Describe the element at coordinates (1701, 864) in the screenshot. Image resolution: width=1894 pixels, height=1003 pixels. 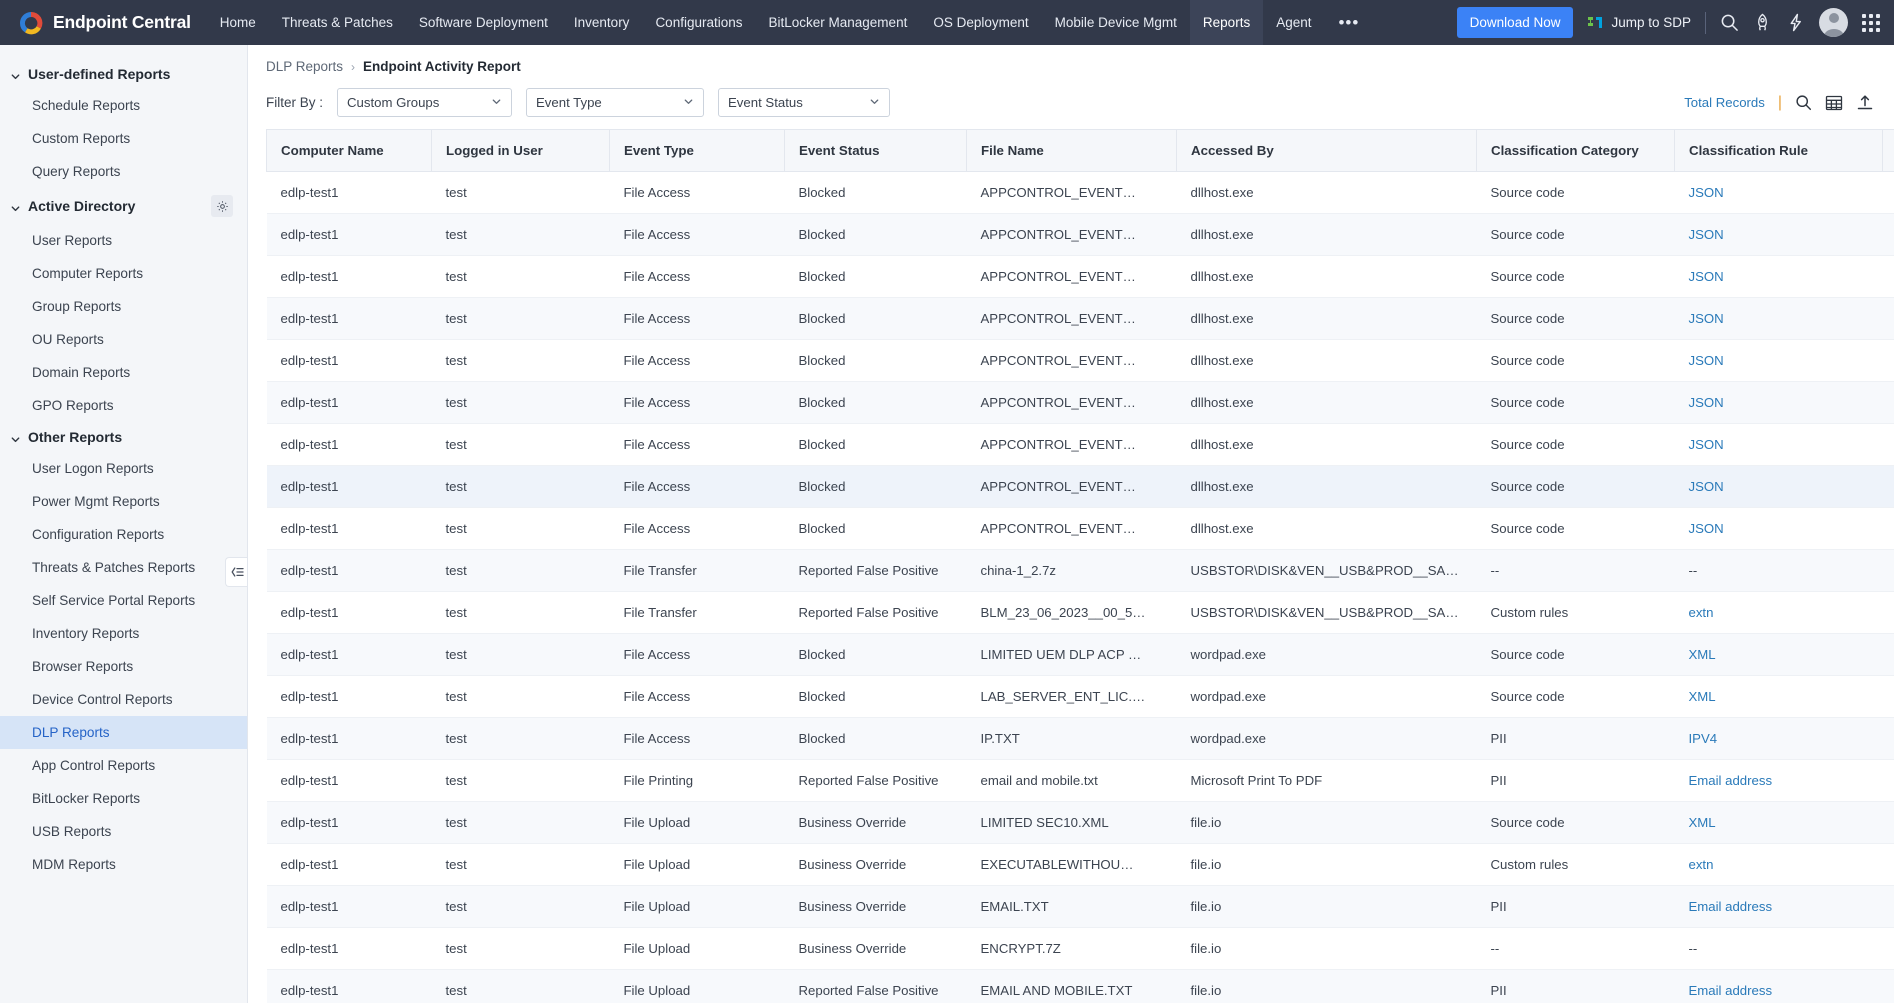
I see `classification-rule-link: extn` at that location.